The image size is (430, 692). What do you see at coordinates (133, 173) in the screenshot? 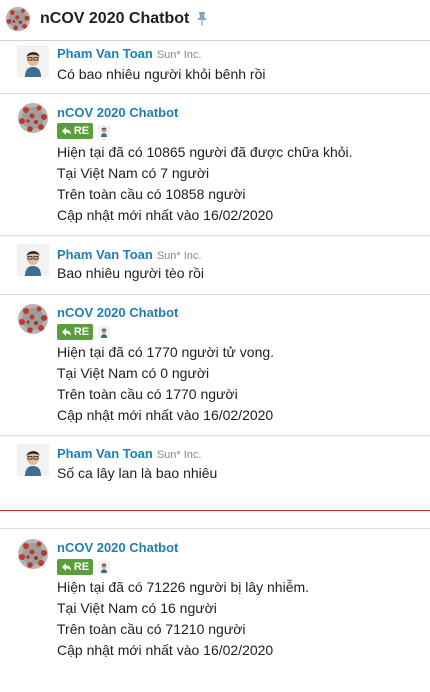
I see `message-line: Tại Việt Nam có 7 người` at bounding box center [133, 173].